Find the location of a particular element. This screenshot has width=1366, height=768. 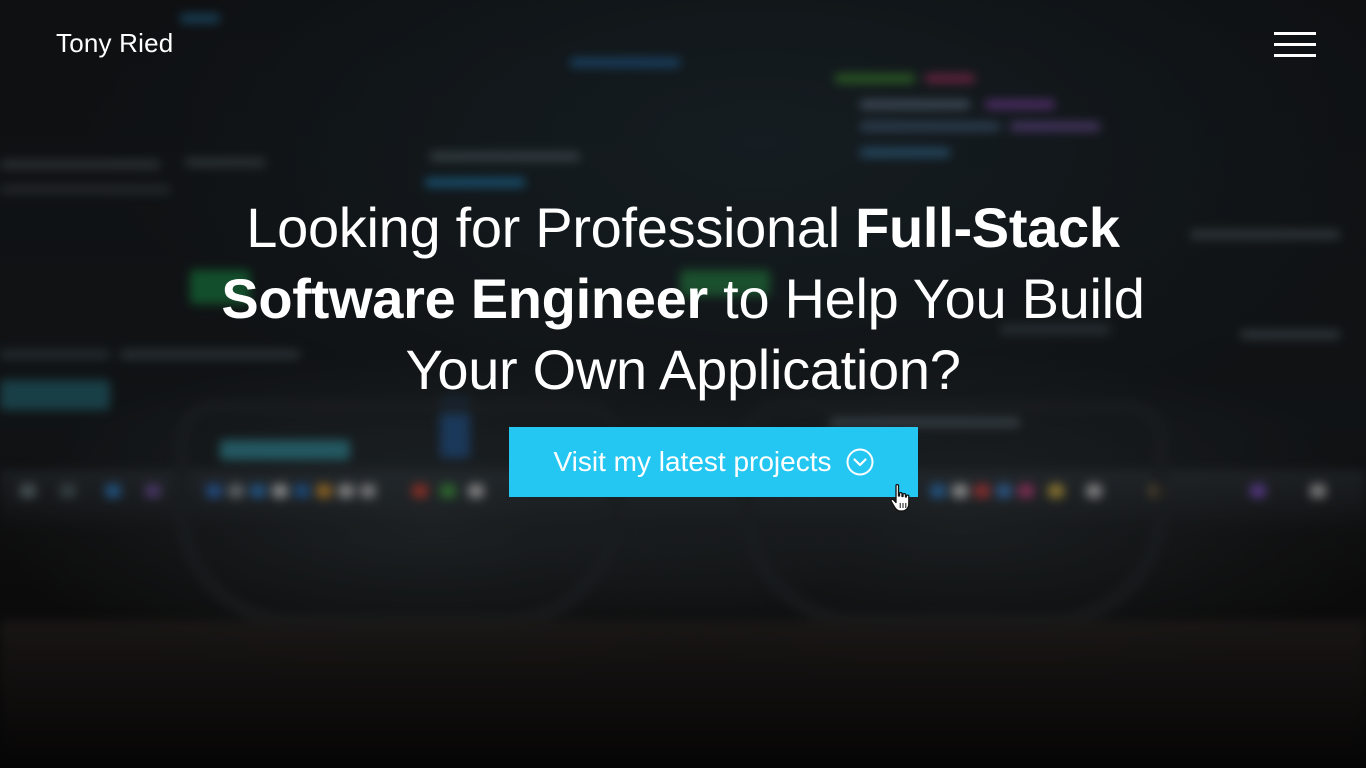

cta-label: Visit my latest projects is located at coordinates (692, 461).